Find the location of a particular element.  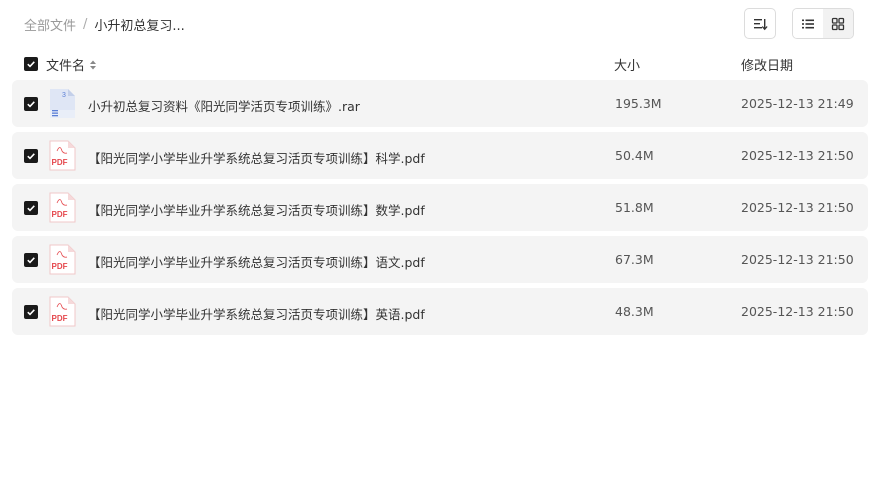

column-header-date: 修改日期 is located at coordinates (767, 64).